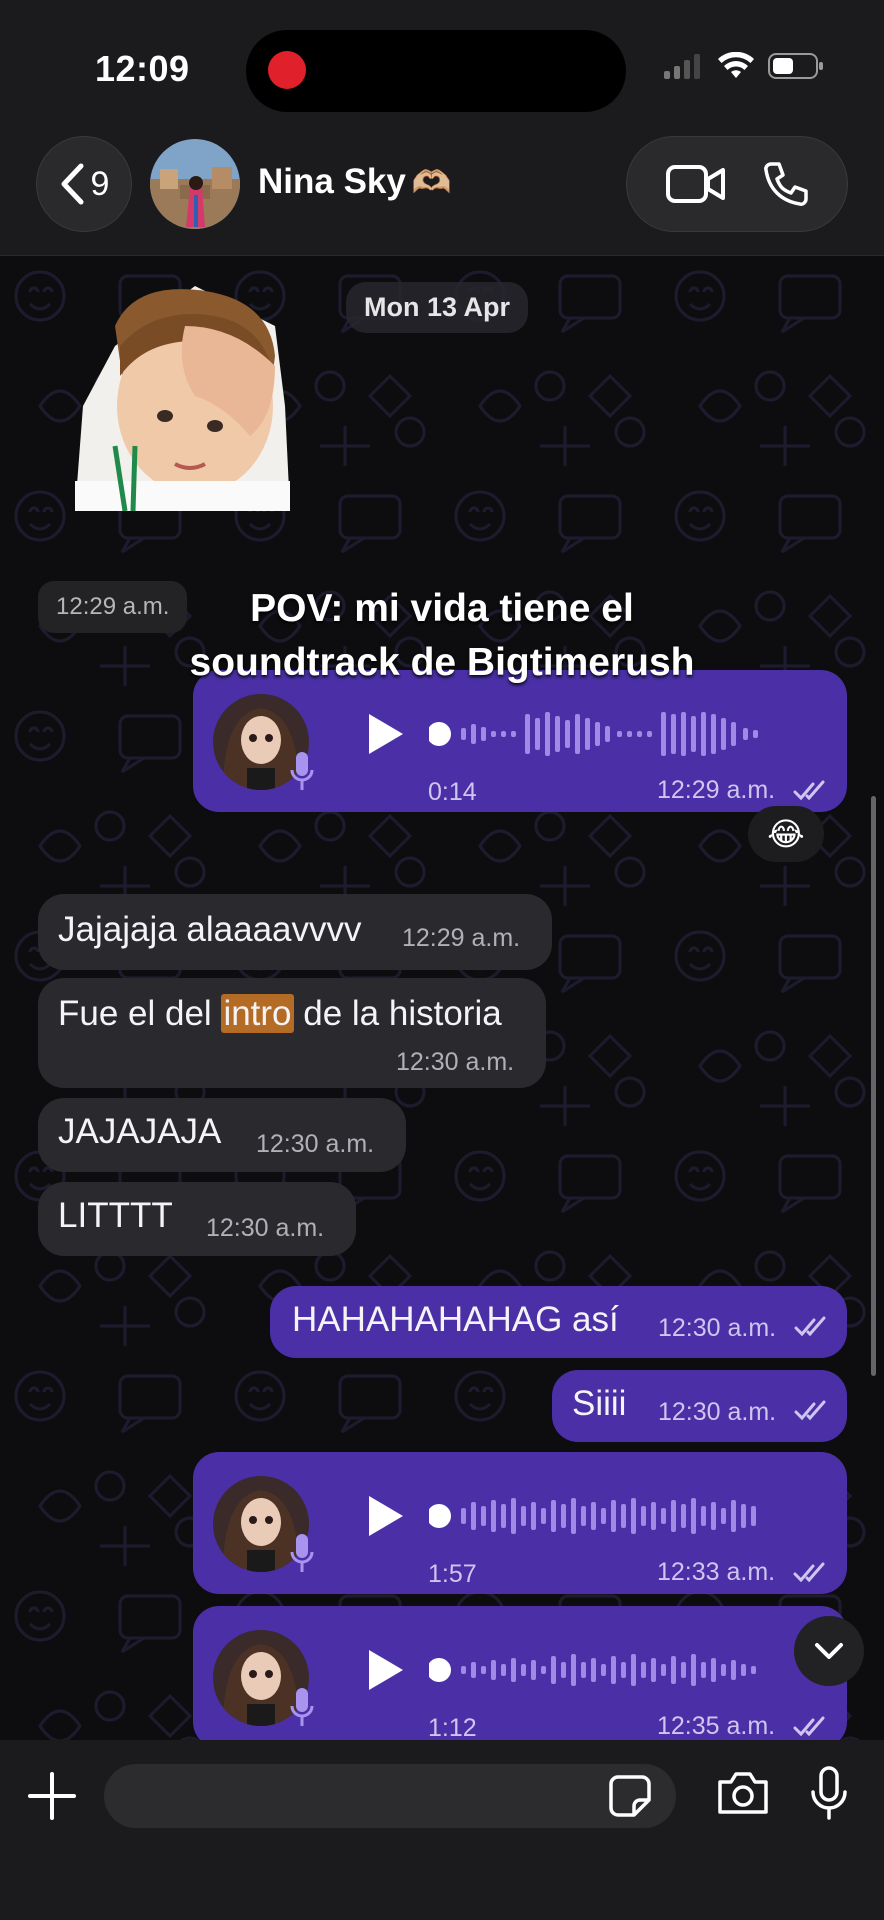 This screenshot has height=1920, width=884. What do you see at coordinates (452, 792) in the screenshot?
I see `voice-duration: 0:14` at bounding box center [452, 792].